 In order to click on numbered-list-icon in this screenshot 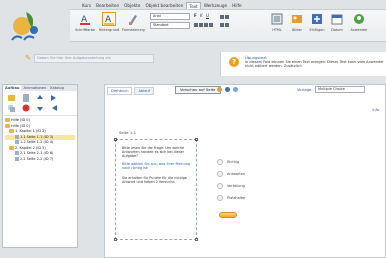, I will do `click(227, 17)`.